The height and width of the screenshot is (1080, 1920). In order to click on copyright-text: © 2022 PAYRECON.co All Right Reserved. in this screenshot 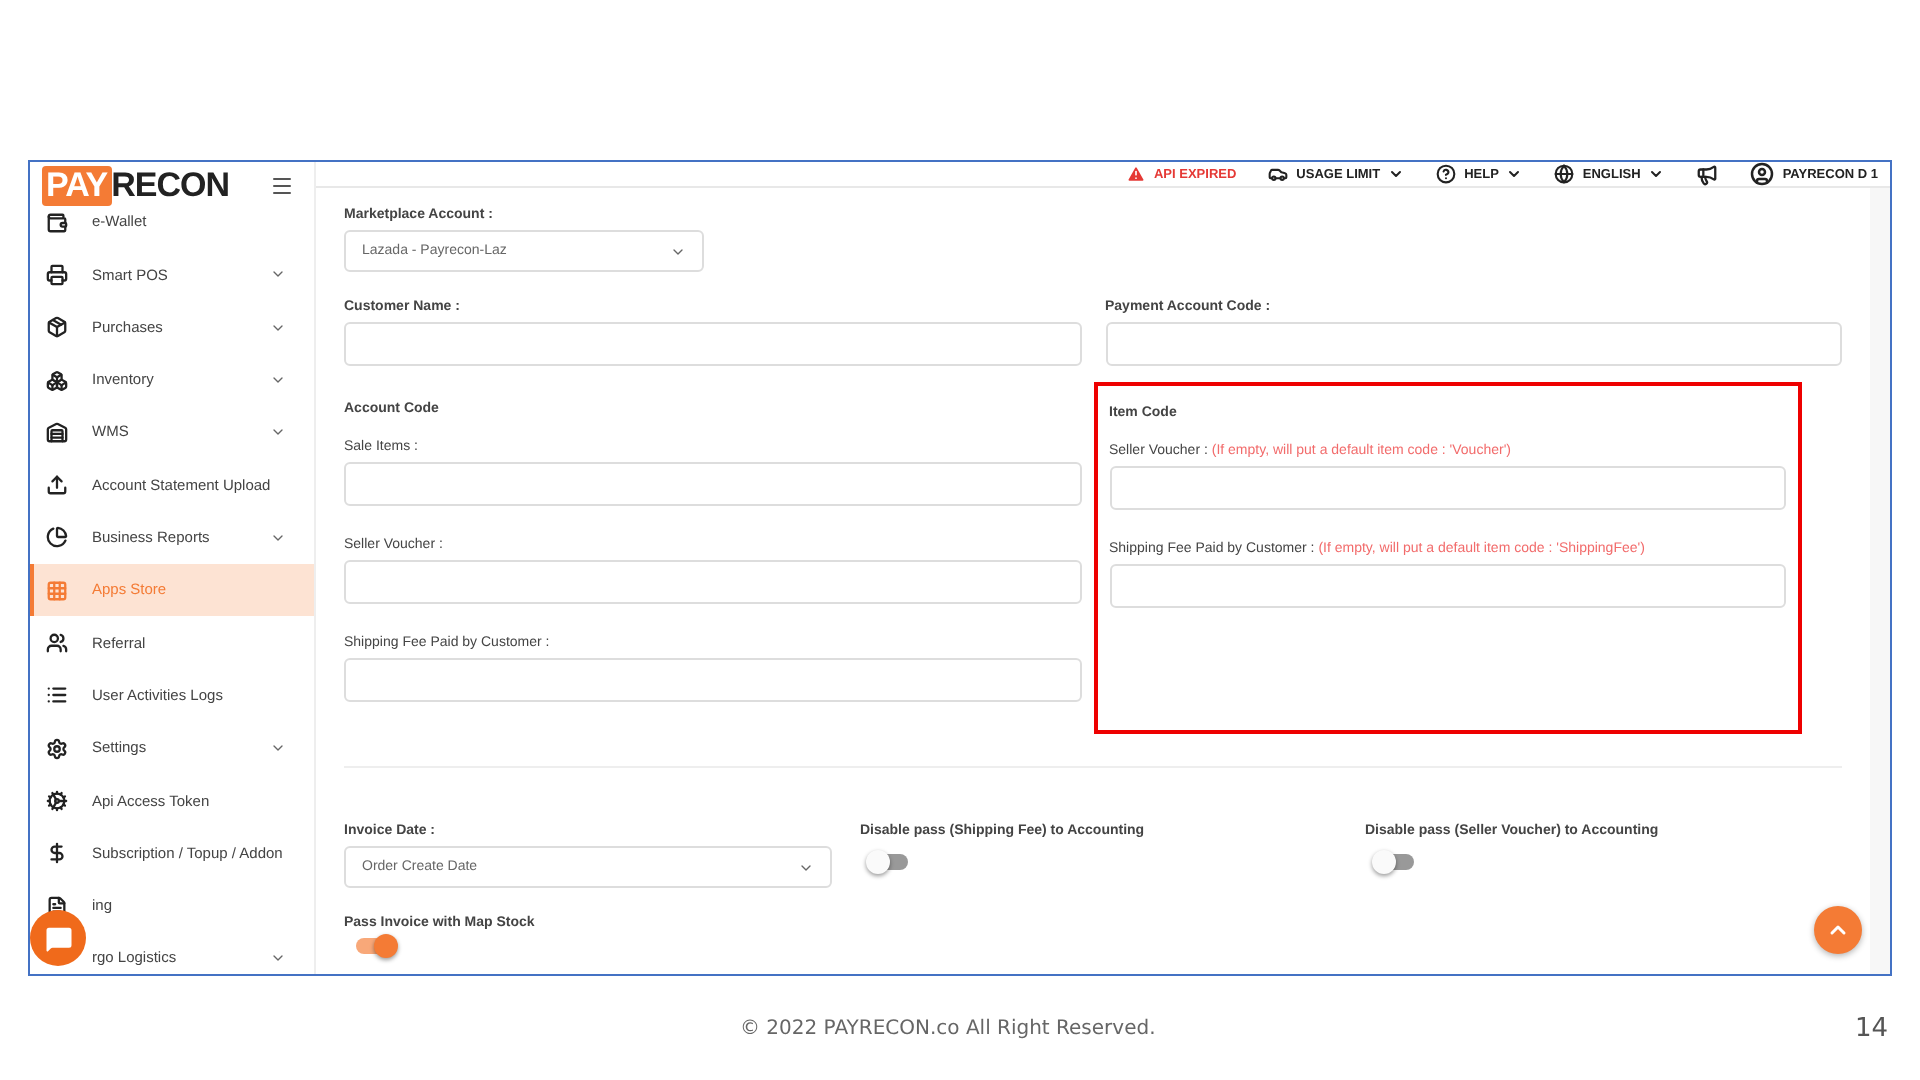, I will do `click(948, 1028)`.